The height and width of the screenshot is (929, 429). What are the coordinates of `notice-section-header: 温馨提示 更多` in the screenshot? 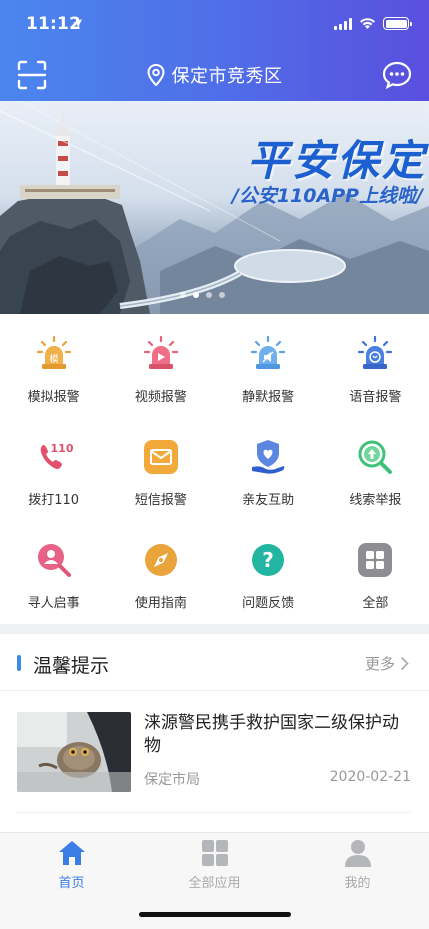 It's located at (214, 662).